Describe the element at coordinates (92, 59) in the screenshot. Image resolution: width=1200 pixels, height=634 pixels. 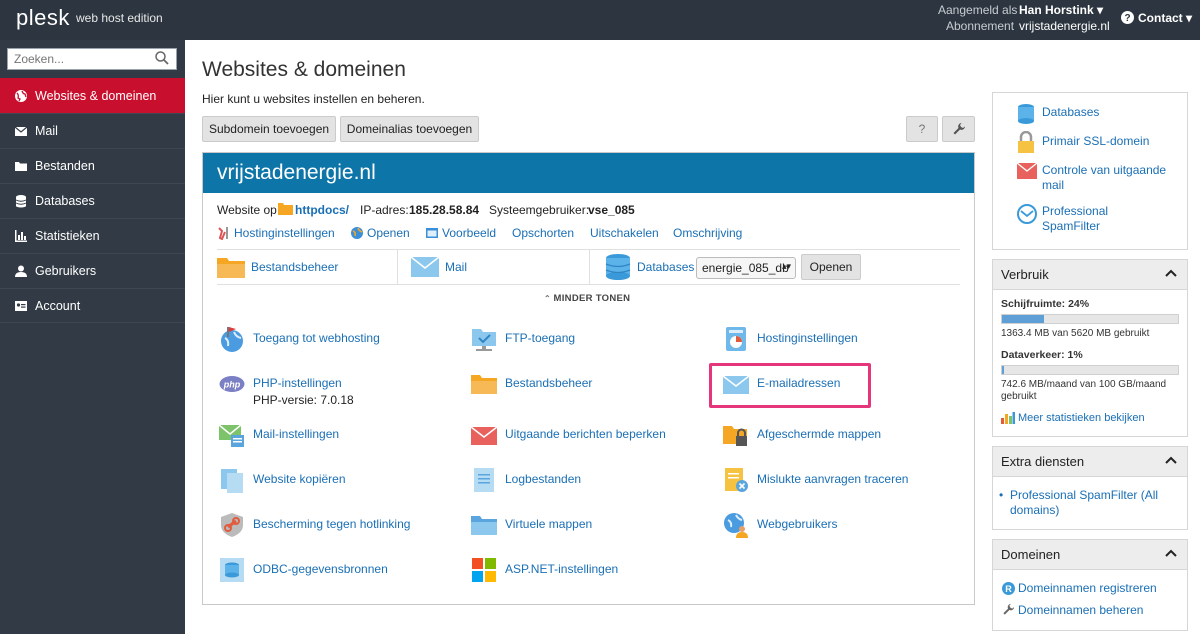
I see `search-input` at that location.